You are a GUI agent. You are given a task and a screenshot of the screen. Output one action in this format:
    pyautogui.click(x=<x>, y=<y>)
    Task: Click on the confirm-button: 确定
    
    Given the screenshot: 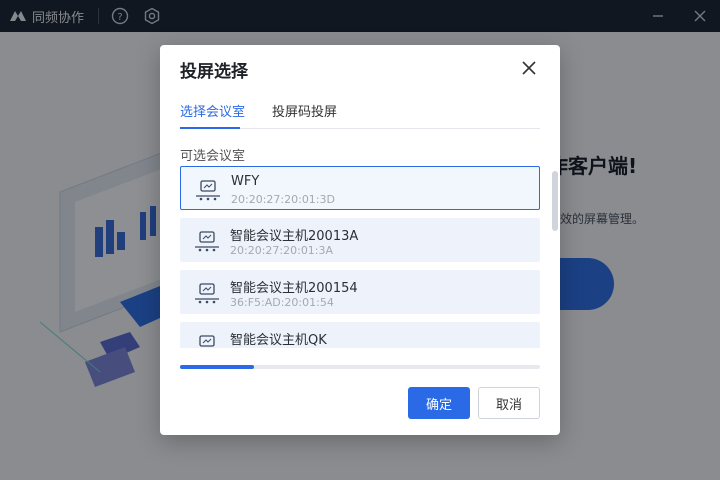 What is the action you would take?
    pyautogui.click(x=439, y=403)
    